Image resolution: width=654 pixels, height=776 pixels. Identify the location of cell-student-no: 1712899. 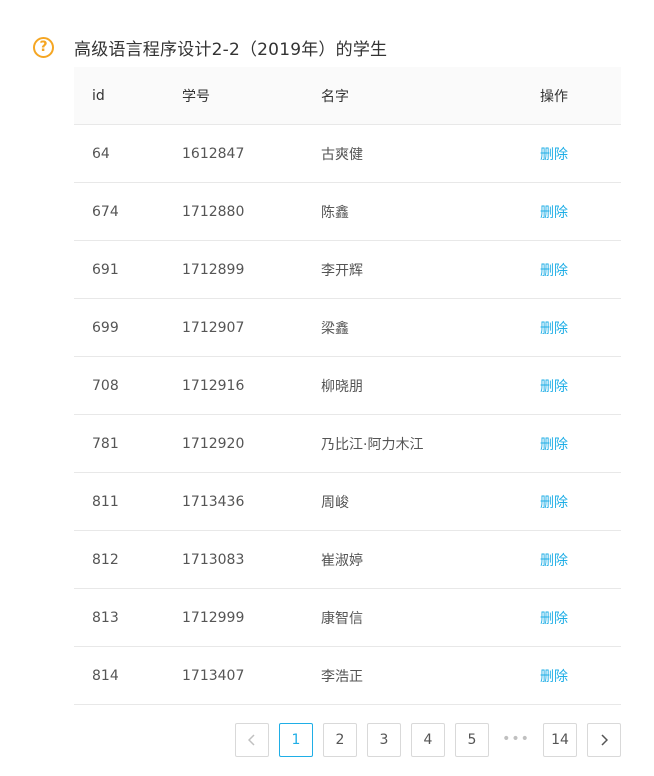
(251, 269).